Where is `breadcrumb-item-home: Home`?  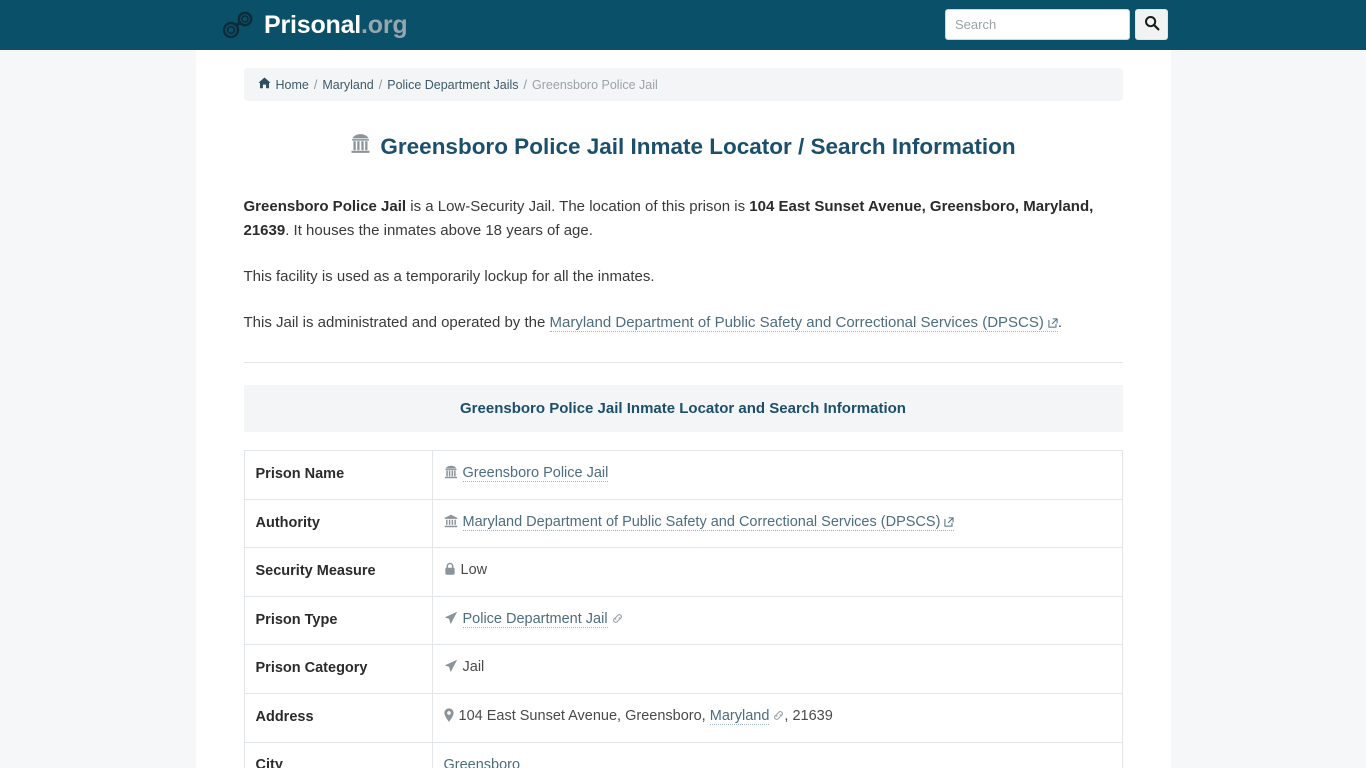 breadcrumb-item-home: Home is located at coordinates (292, 85).